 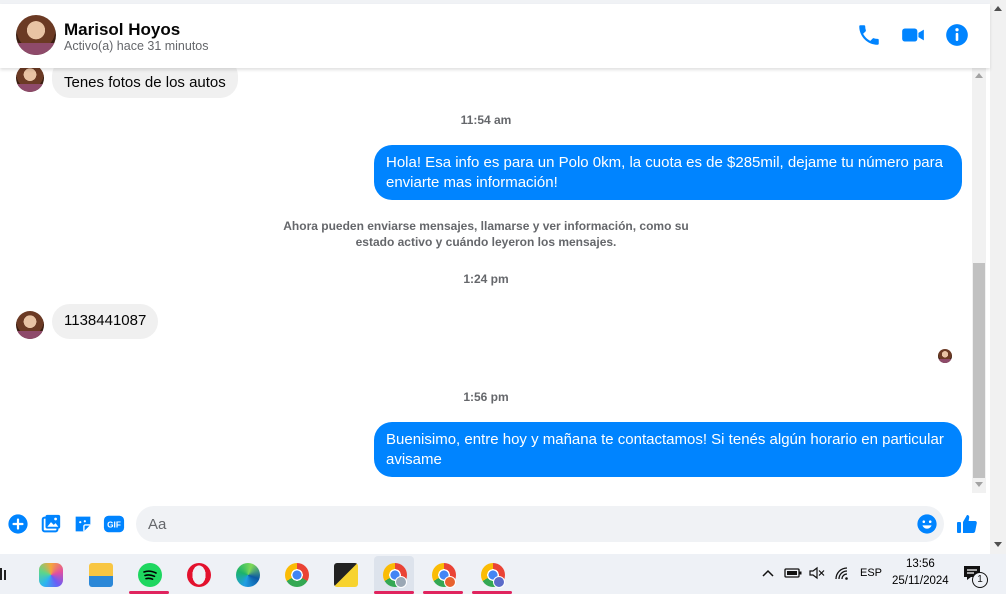 I want to click on taskbar-sticky-notes, so click(x=345, y=575).